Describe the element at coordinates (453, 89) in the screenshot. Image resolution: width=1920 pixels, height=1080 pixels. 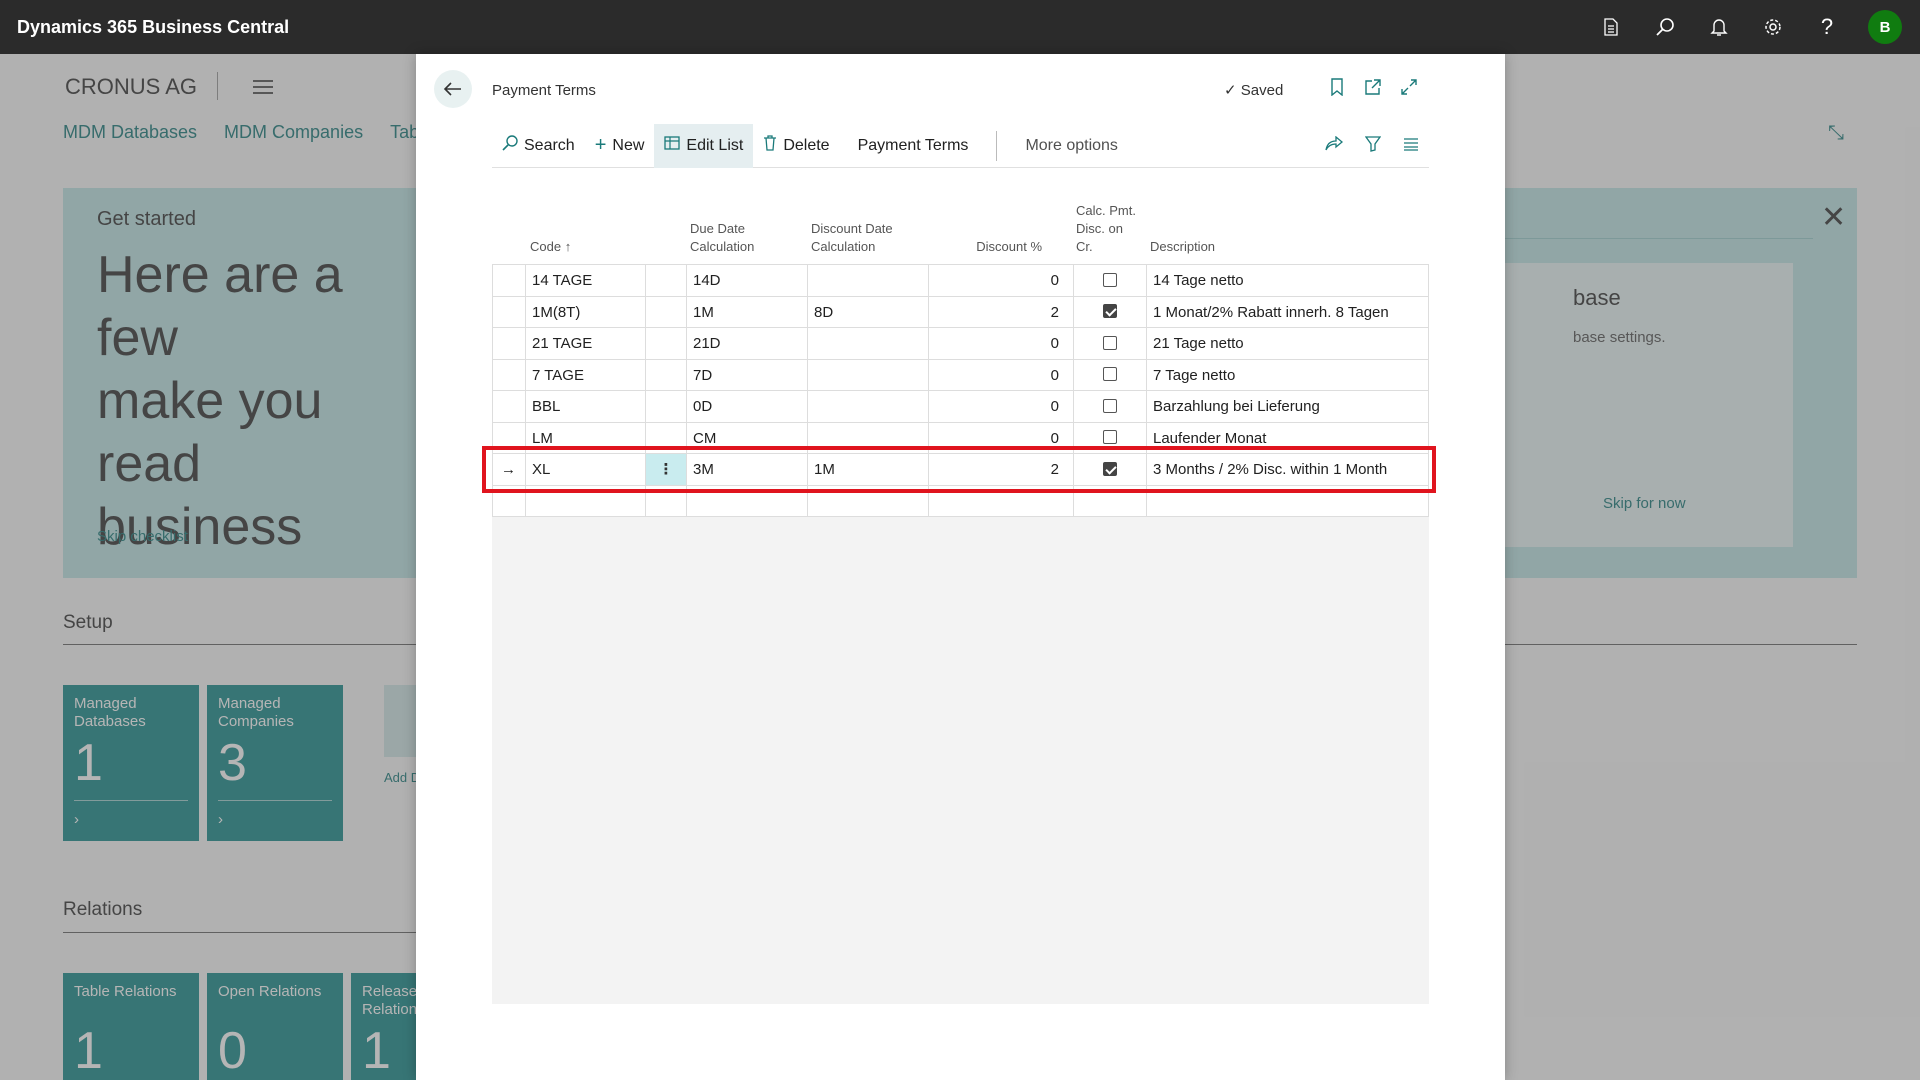
I see `back-button` at that location.